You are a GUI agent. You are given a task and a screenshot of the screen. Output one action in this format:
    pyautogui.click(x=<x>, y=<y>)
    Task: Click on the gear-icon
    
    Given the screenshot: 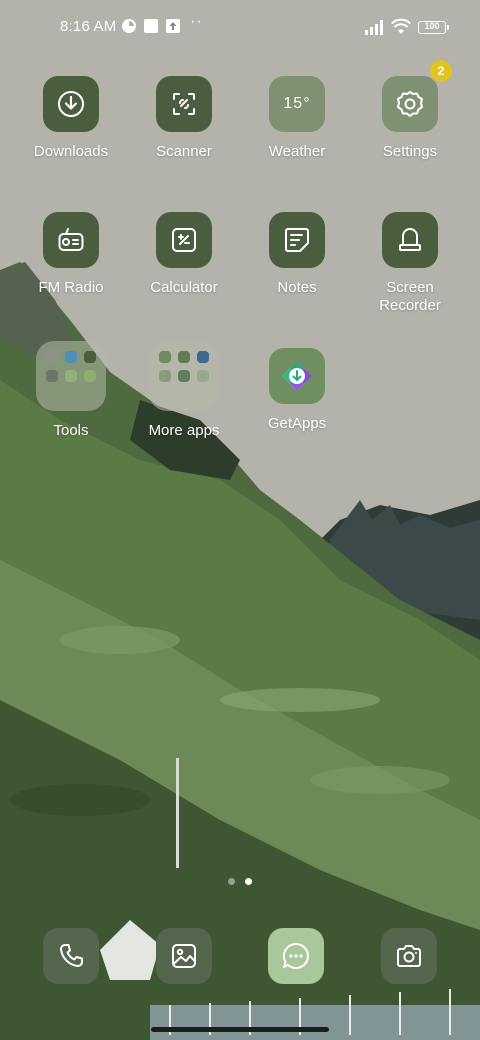 What is the action you would take?
    pyautogui.click(x=410, y=104)
    